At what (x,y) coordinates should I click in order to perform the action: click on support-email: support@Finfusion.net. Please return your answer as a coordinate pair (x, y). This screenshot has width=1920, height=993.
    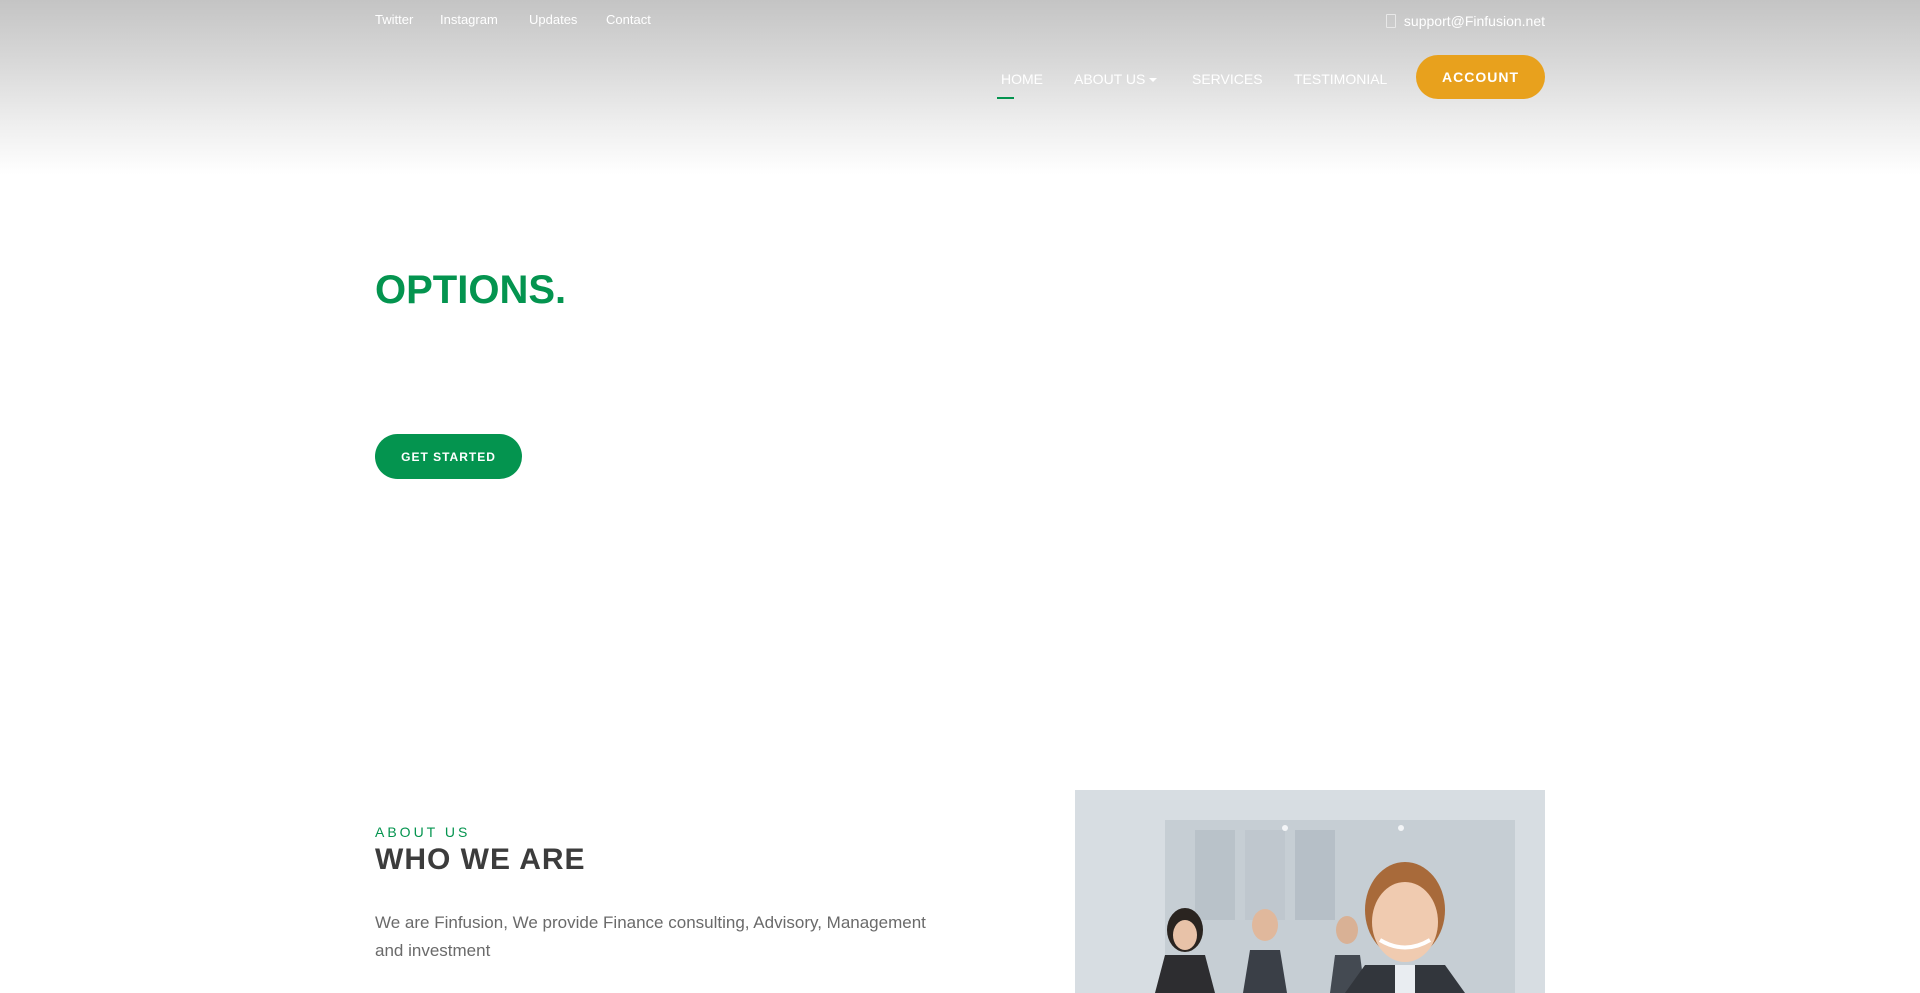
    Looking at the image, I should click on (1465, 21).